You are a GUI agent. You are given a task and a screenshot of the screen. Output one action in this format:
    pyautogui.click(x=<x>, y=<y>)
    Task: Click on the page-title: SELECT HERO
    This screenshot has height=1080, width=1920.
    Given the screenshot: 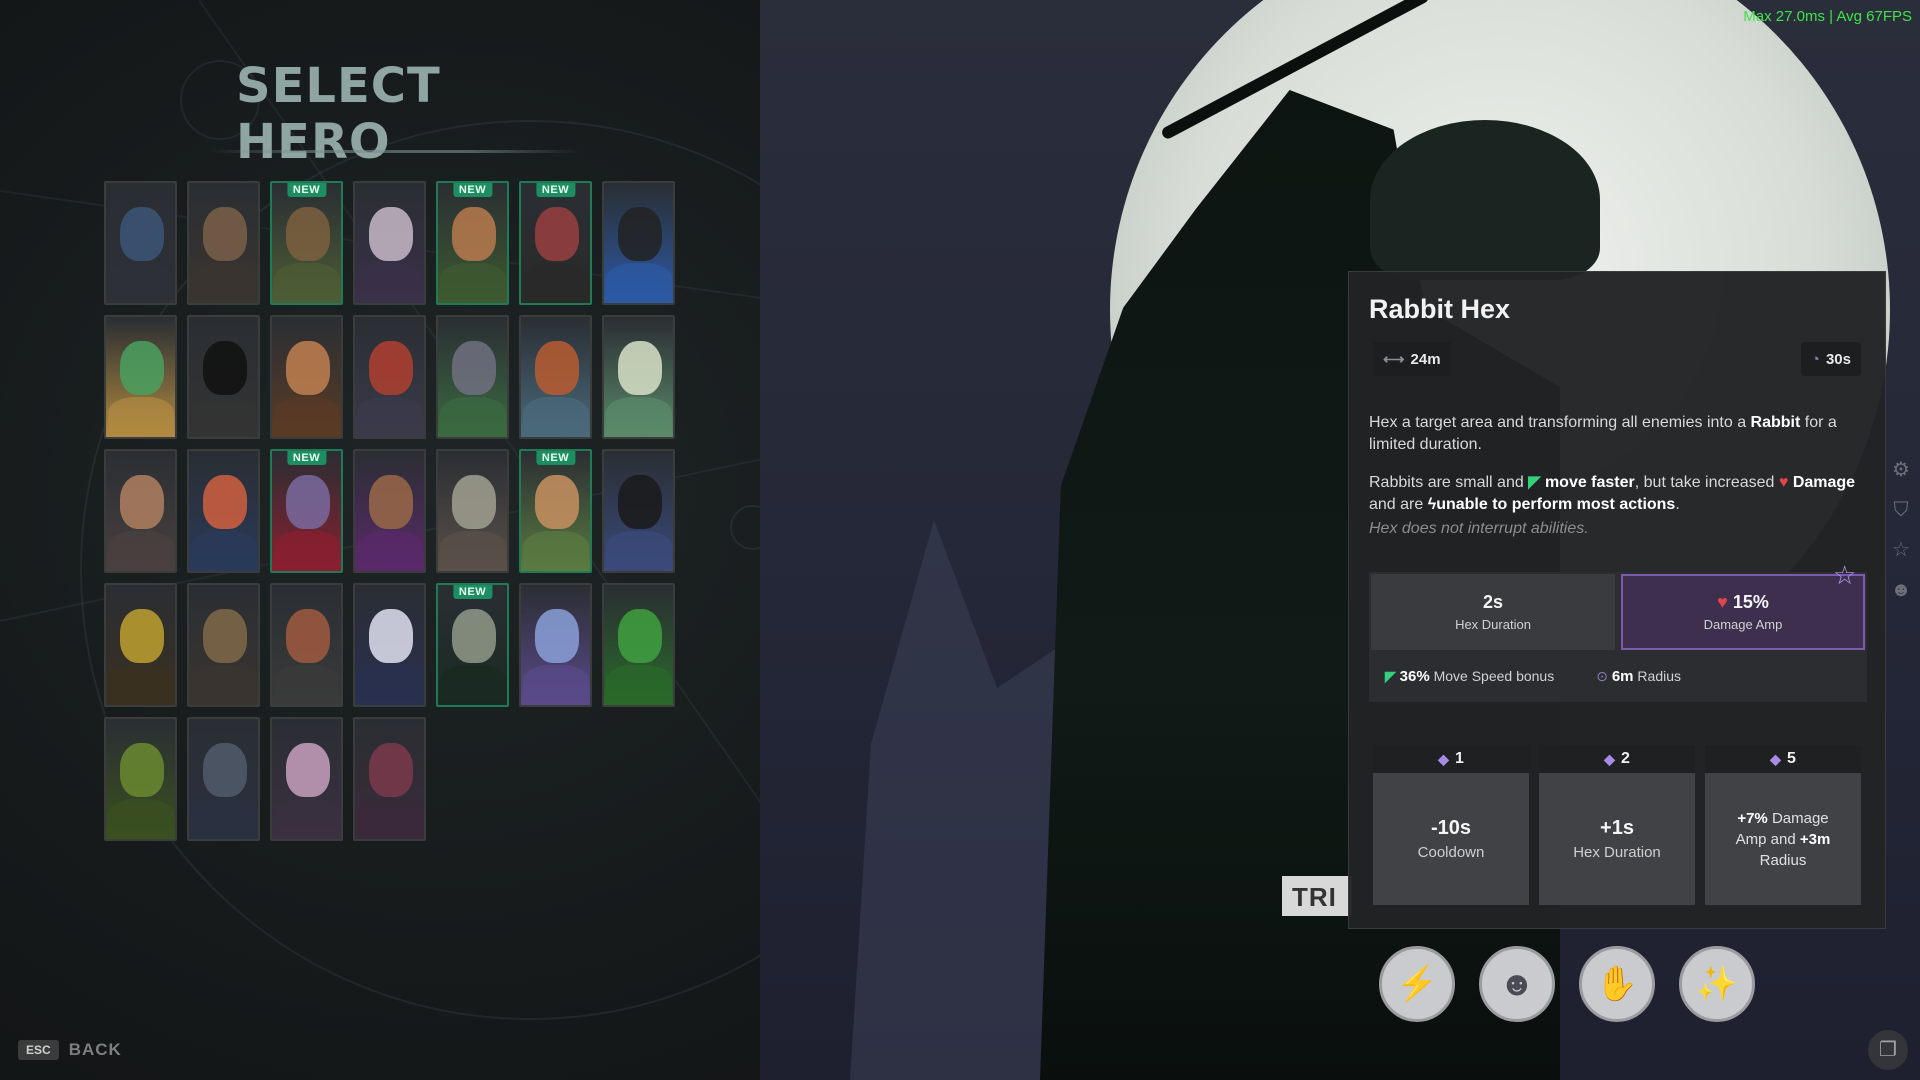 What is the action you would take?
    pyautogui.click(x=338, y=114)
    